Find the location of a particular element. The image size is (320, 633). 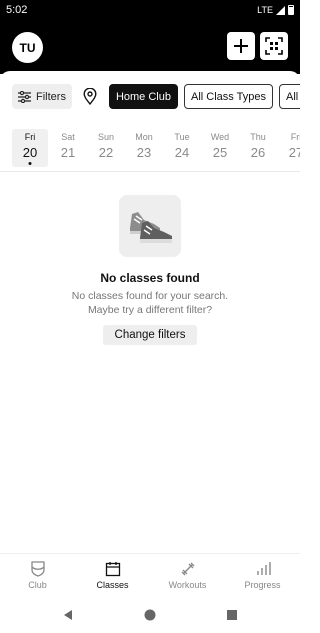

chip-home-club: Home Club is located at coordinates (143, 96).